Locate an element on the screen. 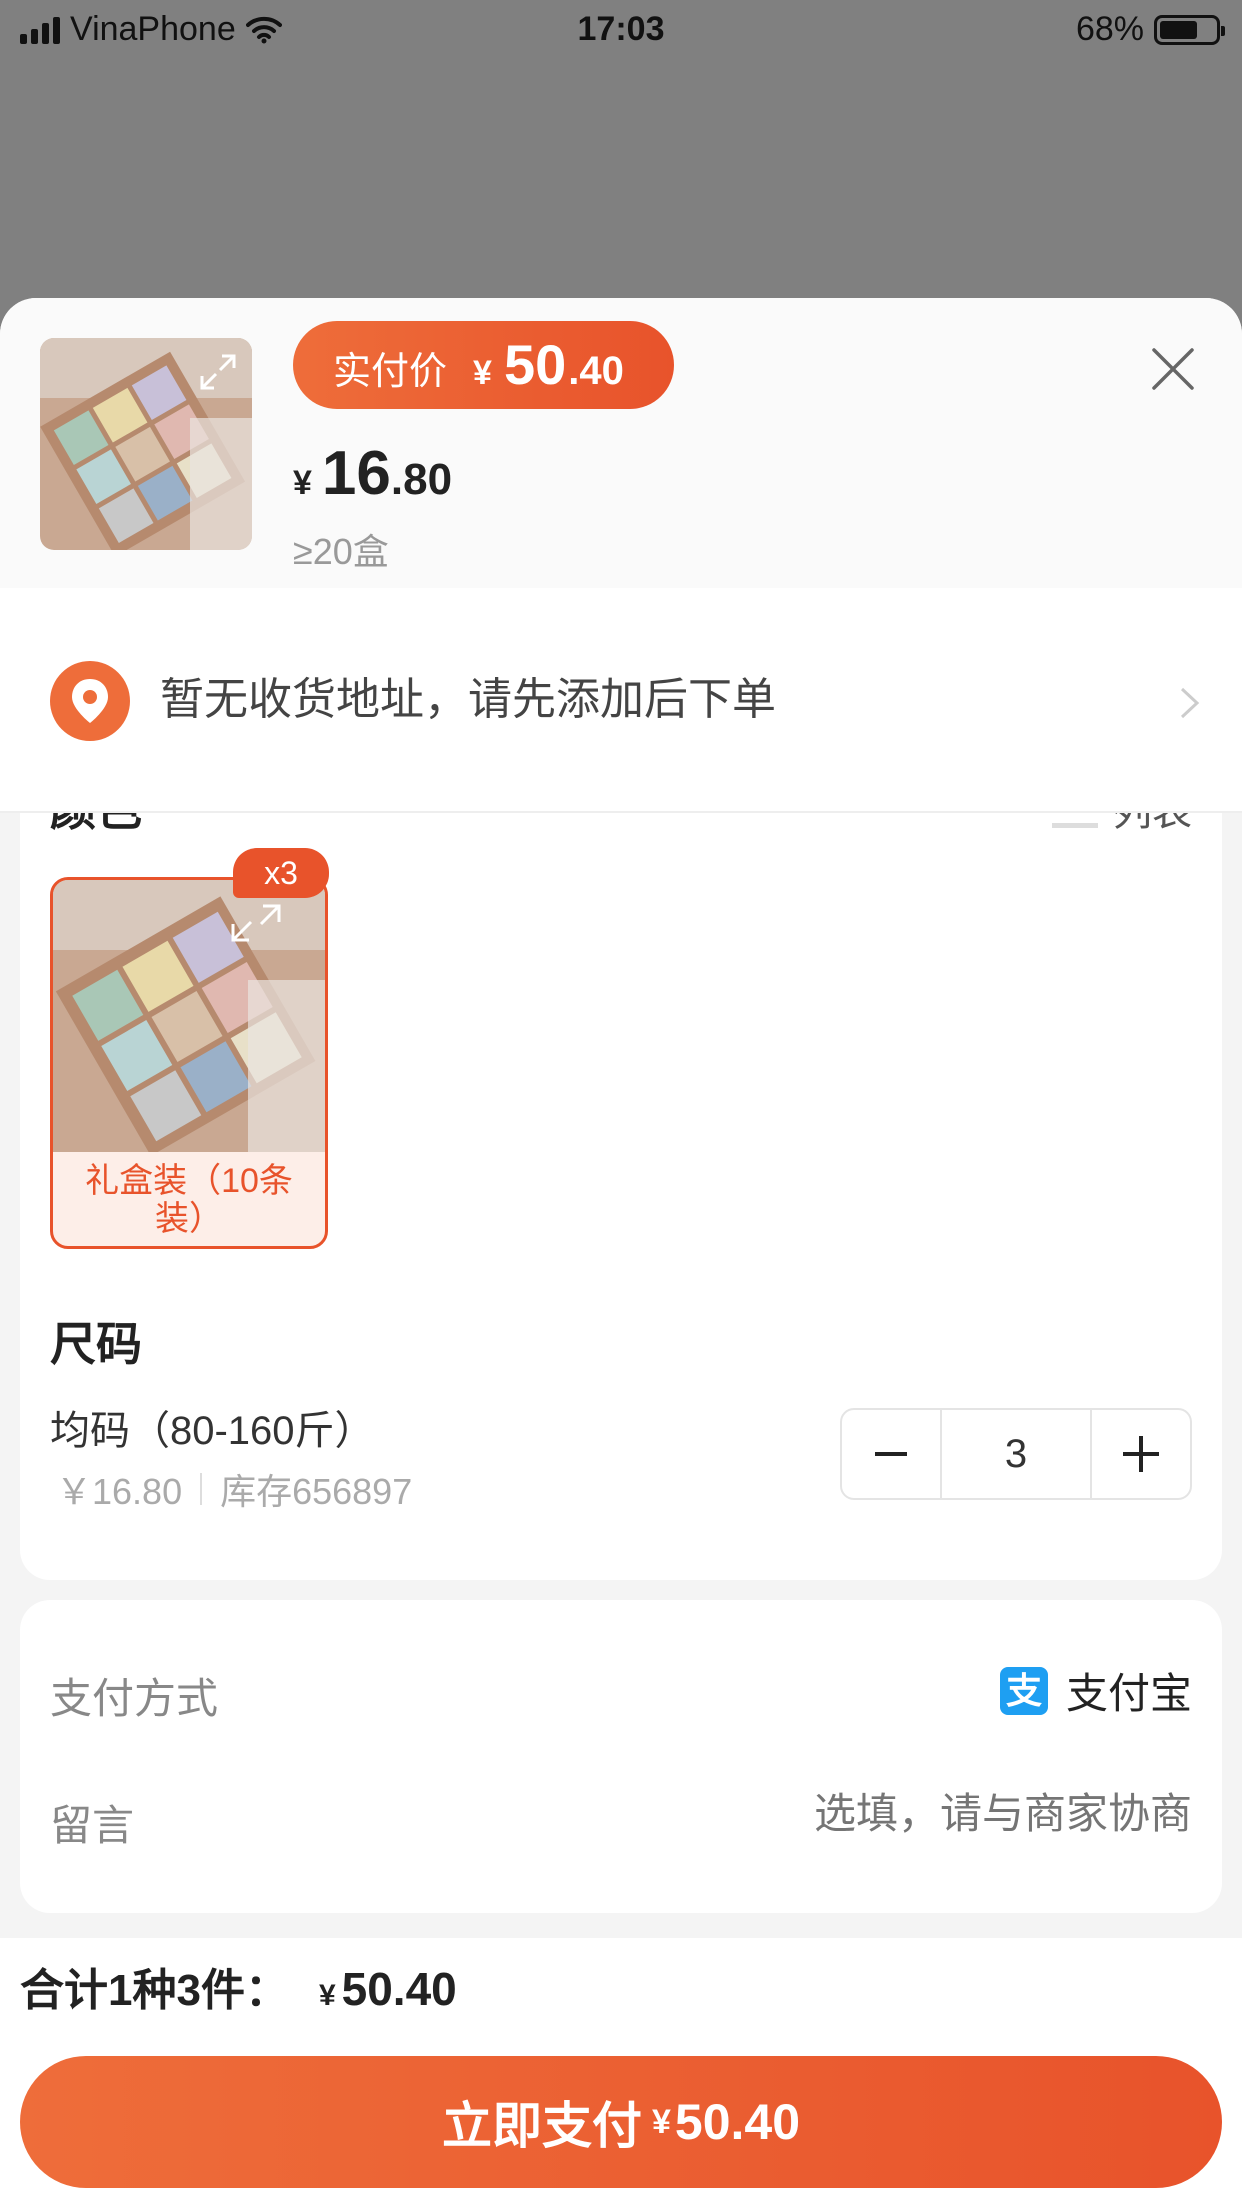  battery-percent: 68% is located at coordinates (1109, 29).